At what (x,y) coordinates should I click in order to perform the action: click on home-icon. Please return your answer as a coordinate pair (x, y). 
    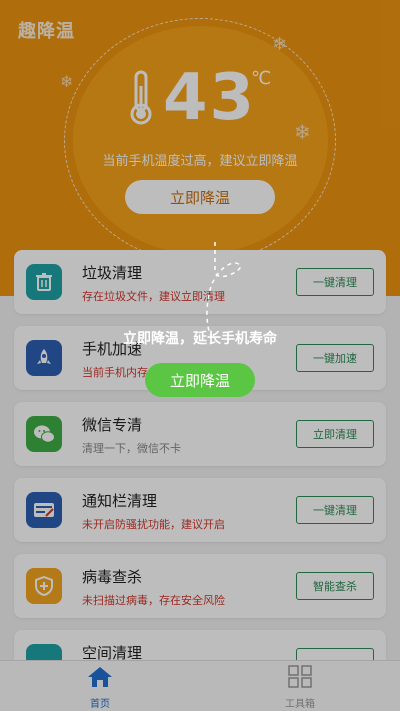
    Looking at the image, I should click on (100, 677).